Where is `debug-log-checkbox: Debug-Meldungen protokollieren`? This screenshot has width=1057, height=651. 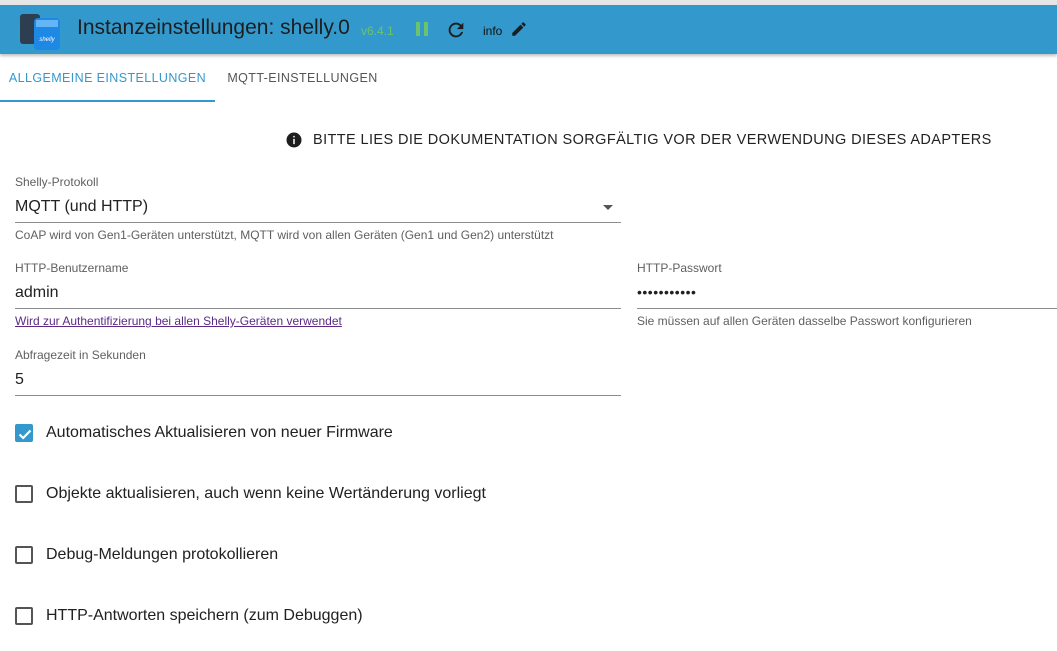 debug-log-checkbox: Debug-Meldungen protokollieren is located at coordinates (146, 555).